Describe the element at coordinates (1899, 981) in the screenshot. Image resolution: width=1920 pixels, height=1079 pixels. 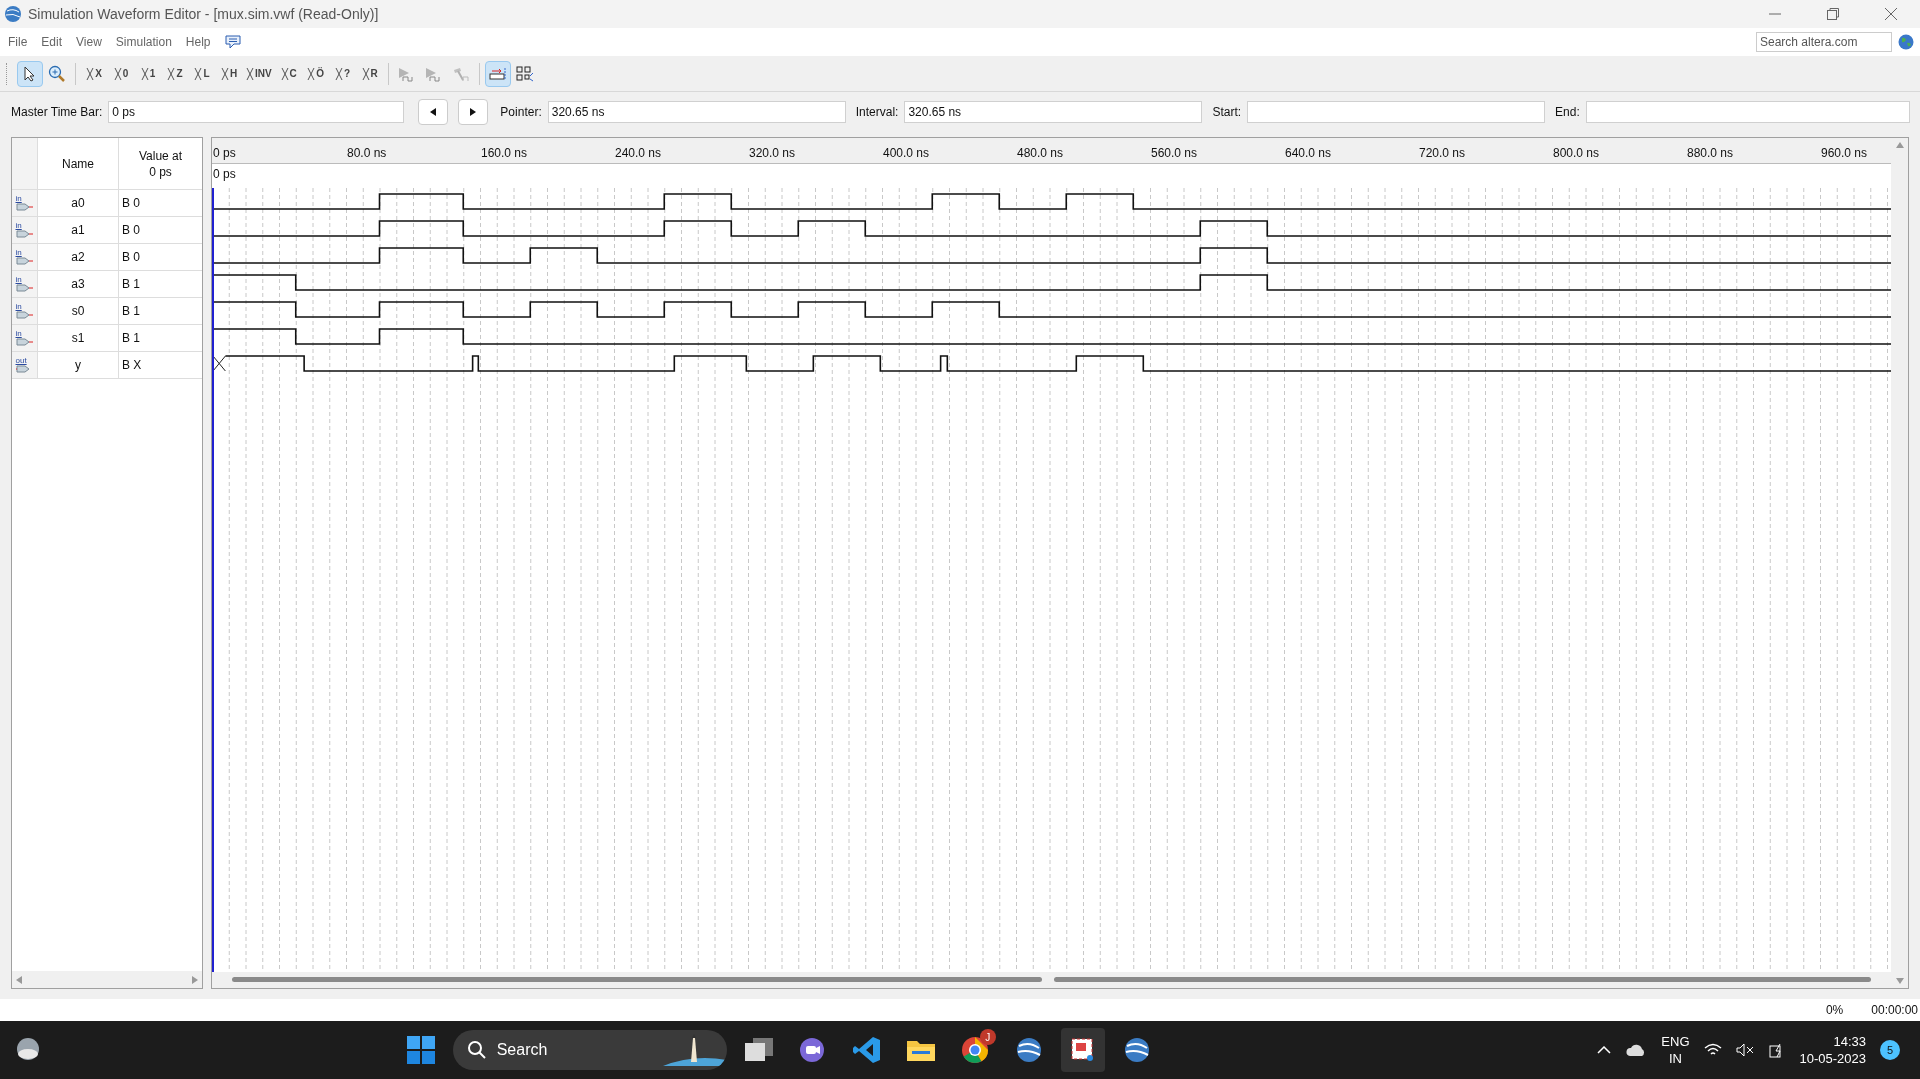
I see `scroll-down-icon` at that location.